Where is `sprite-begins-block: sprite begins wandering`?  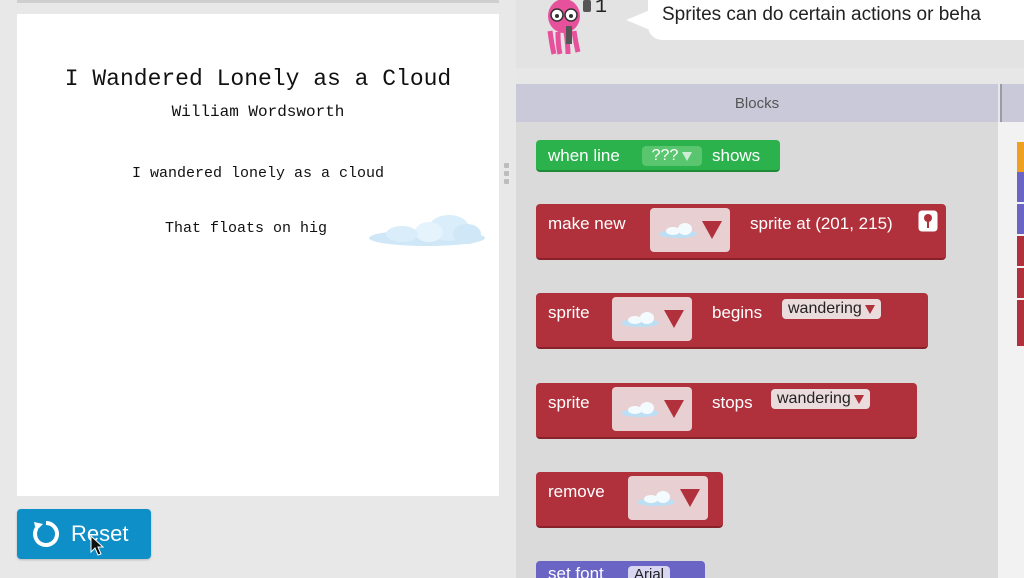
sprite-begins-block: sprite begins wandering is located at coordinates (732, 321).